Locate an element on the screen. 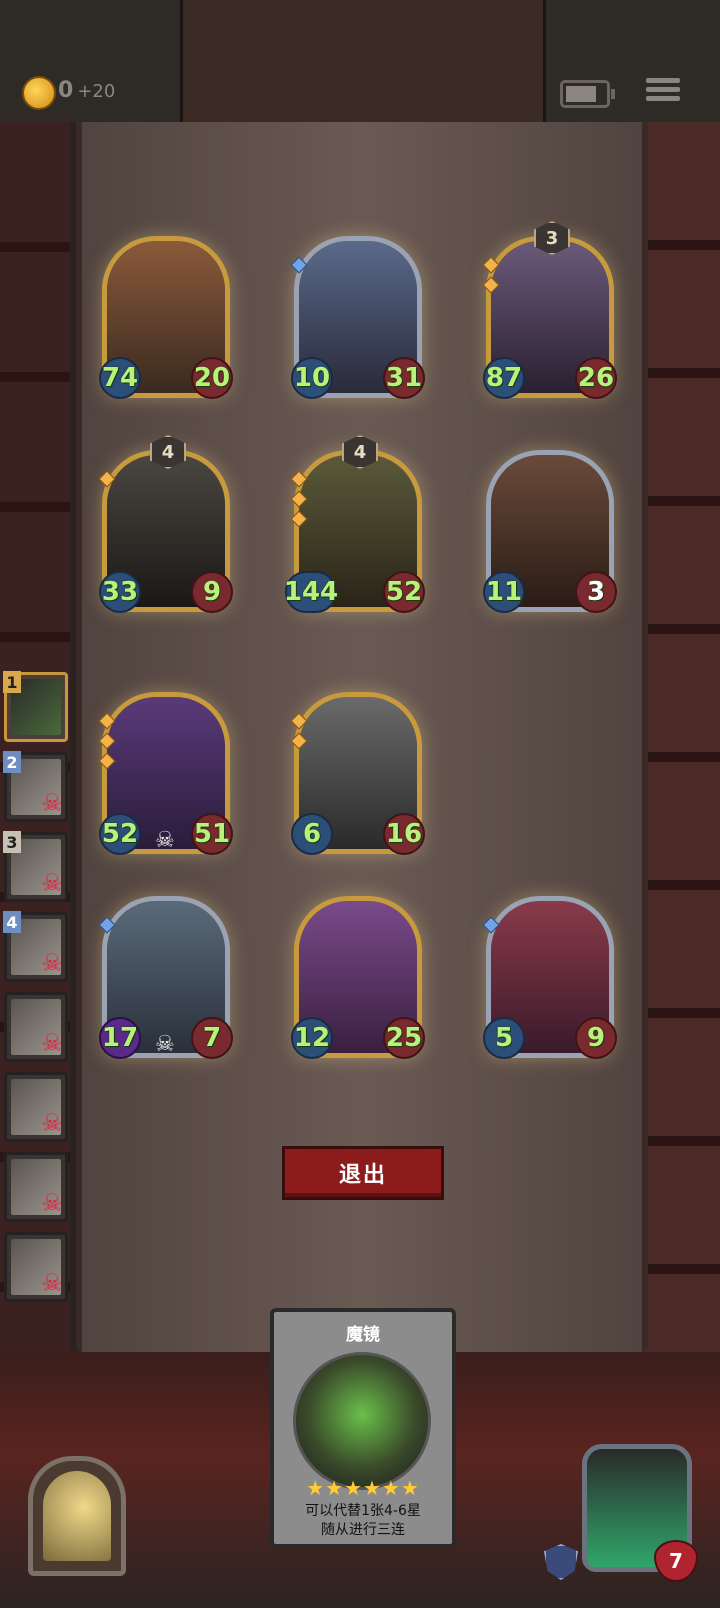  minion-card: 11 3 is located at coordinates (550, 531).